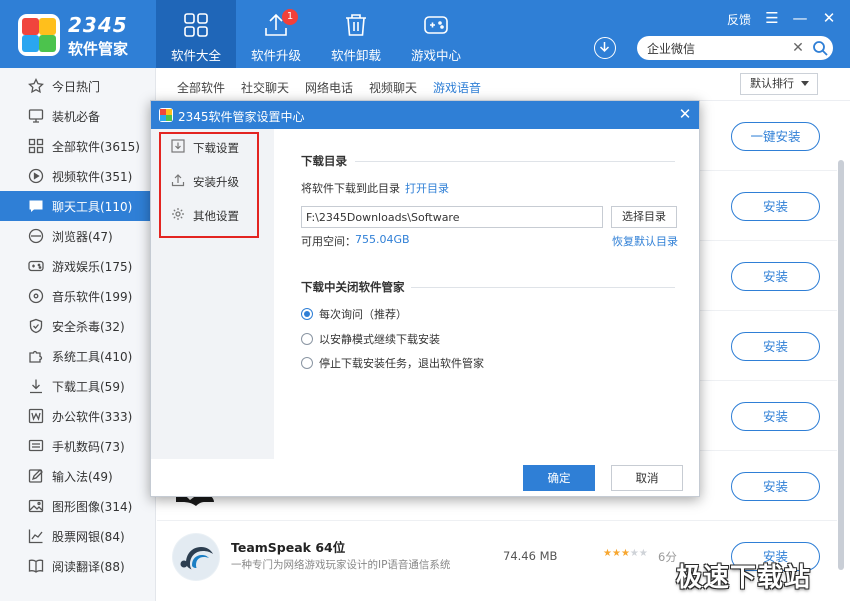 The height and width of the screenshot is (601, 850). Describe the element at coordinates (772, 83) in the screenshot. I see `sort-select-value: 默认排行` at that location.